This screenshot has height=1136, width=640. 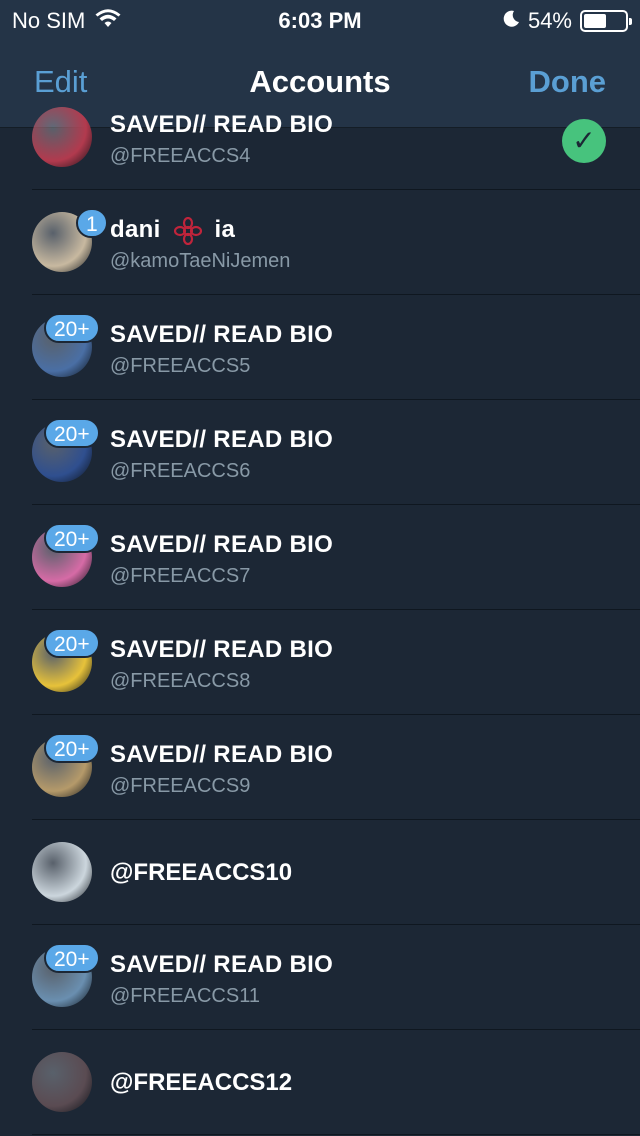 I want to click on account-row: 20+ SAVED// READ BIO @FREEACCS6, so click(x=336, y=452).